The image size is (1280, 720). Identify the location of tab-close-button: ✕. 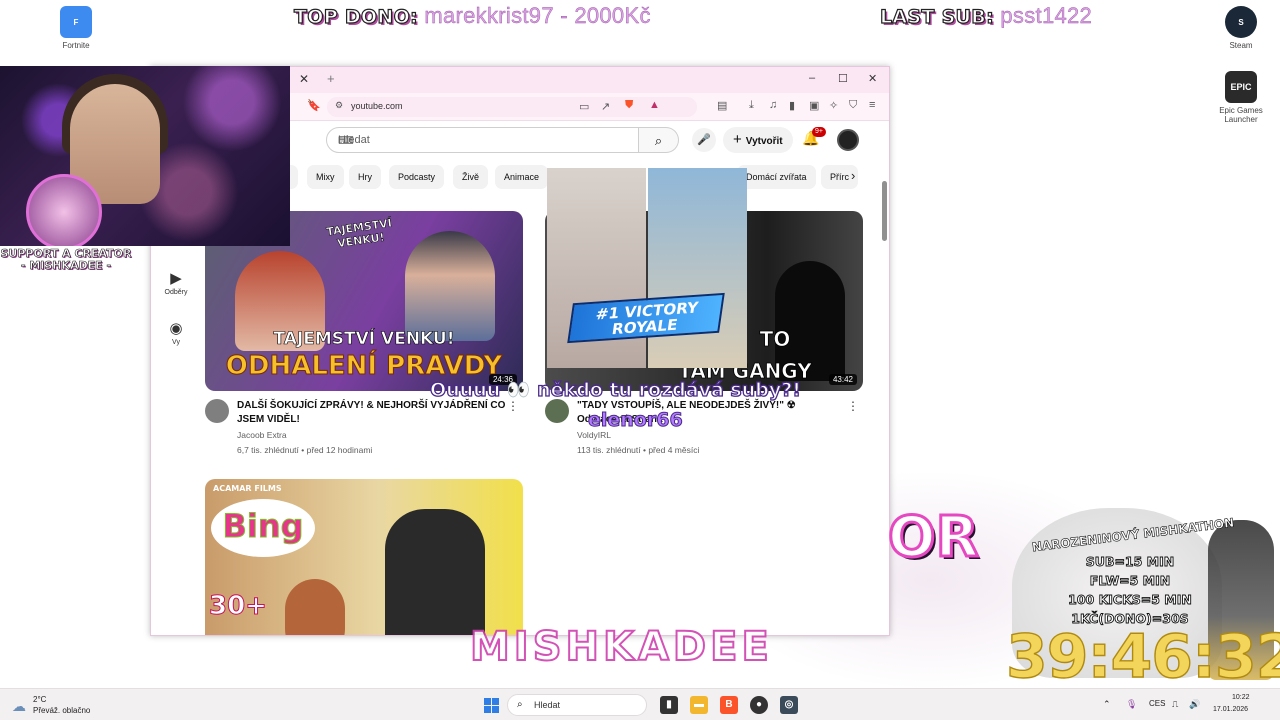
(304, 79).